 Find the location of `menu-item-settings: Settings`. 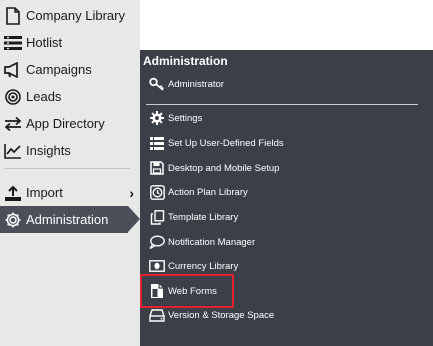

menu-item-settings: Settings is located at coordinates (175, 118).